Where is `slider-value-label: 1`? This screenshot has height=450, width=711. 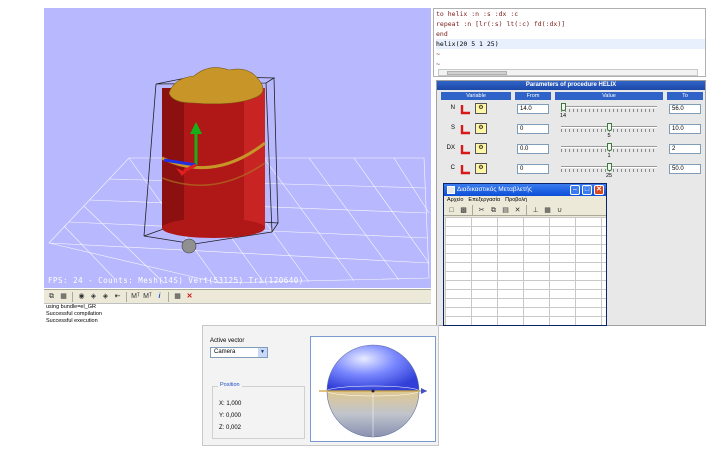 slider-value-label: 1 is located at coordinates (609, 156).